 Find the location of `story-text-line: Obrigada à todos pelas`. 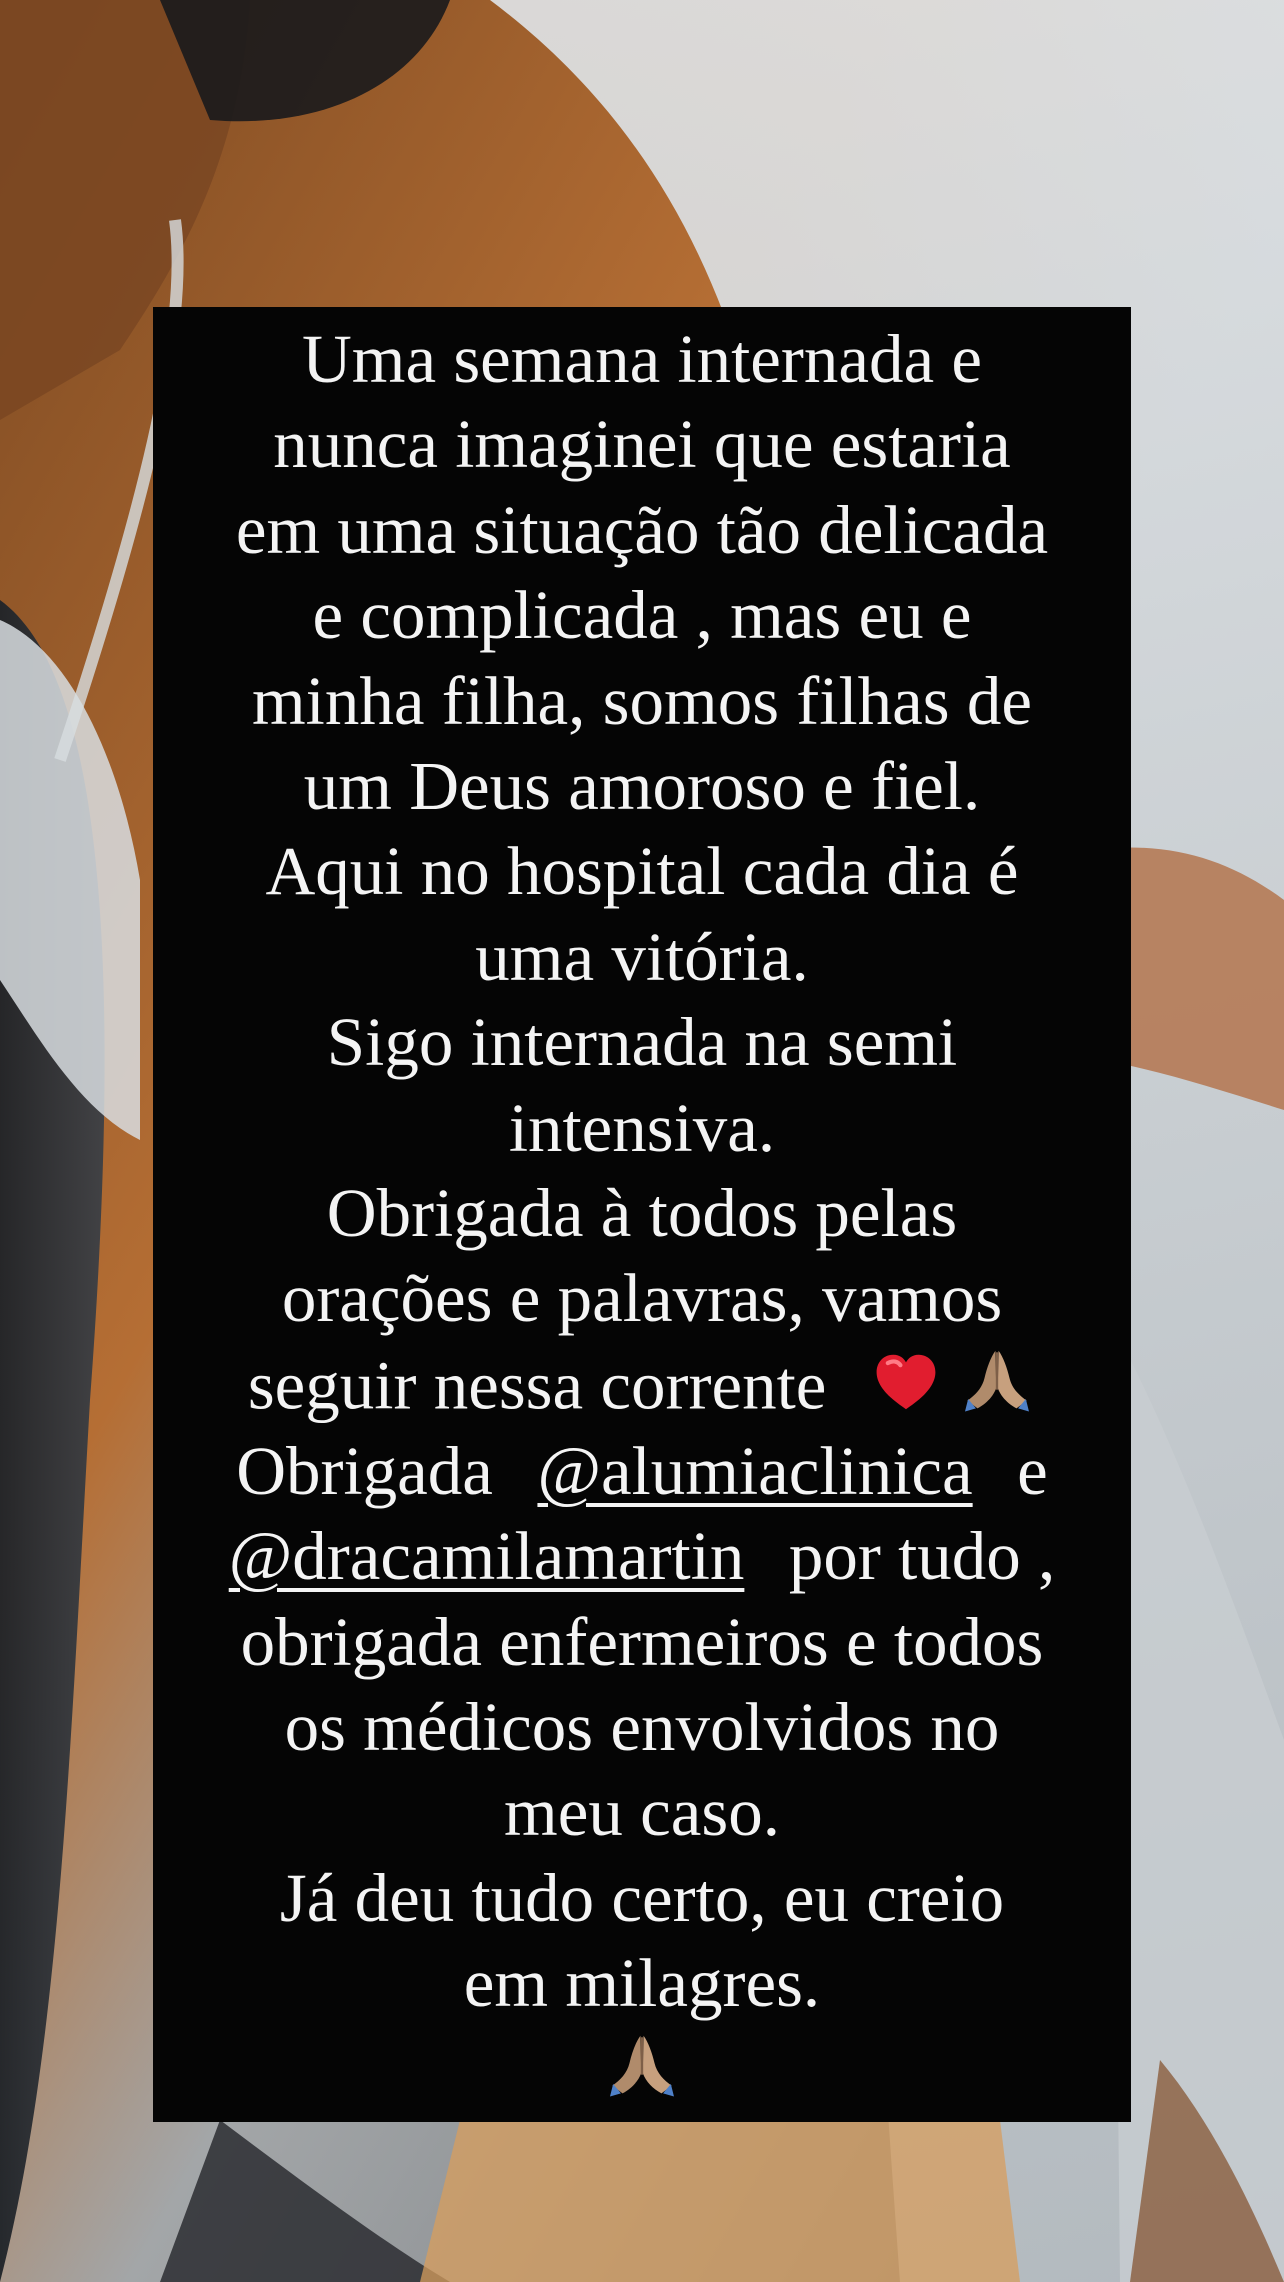

story-text-line: Obrigada à todos pelas is located at coordinates (642, 1213).